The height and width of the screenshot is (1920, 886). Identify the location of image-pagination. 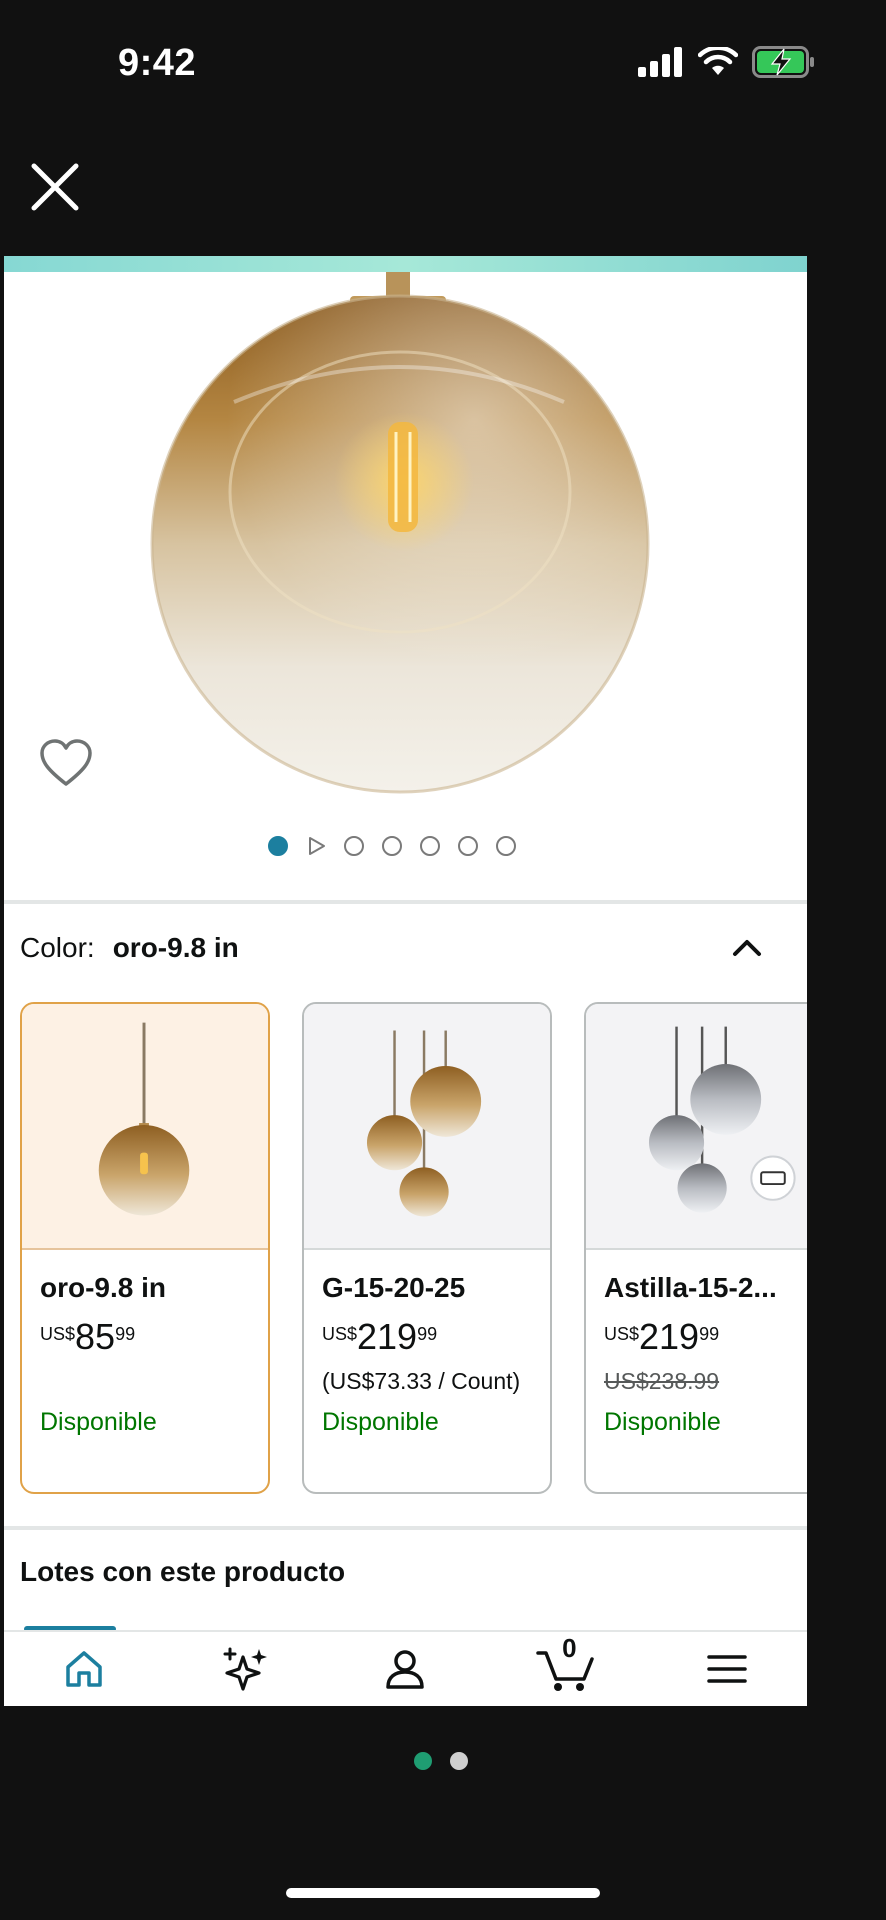
(392, 846).